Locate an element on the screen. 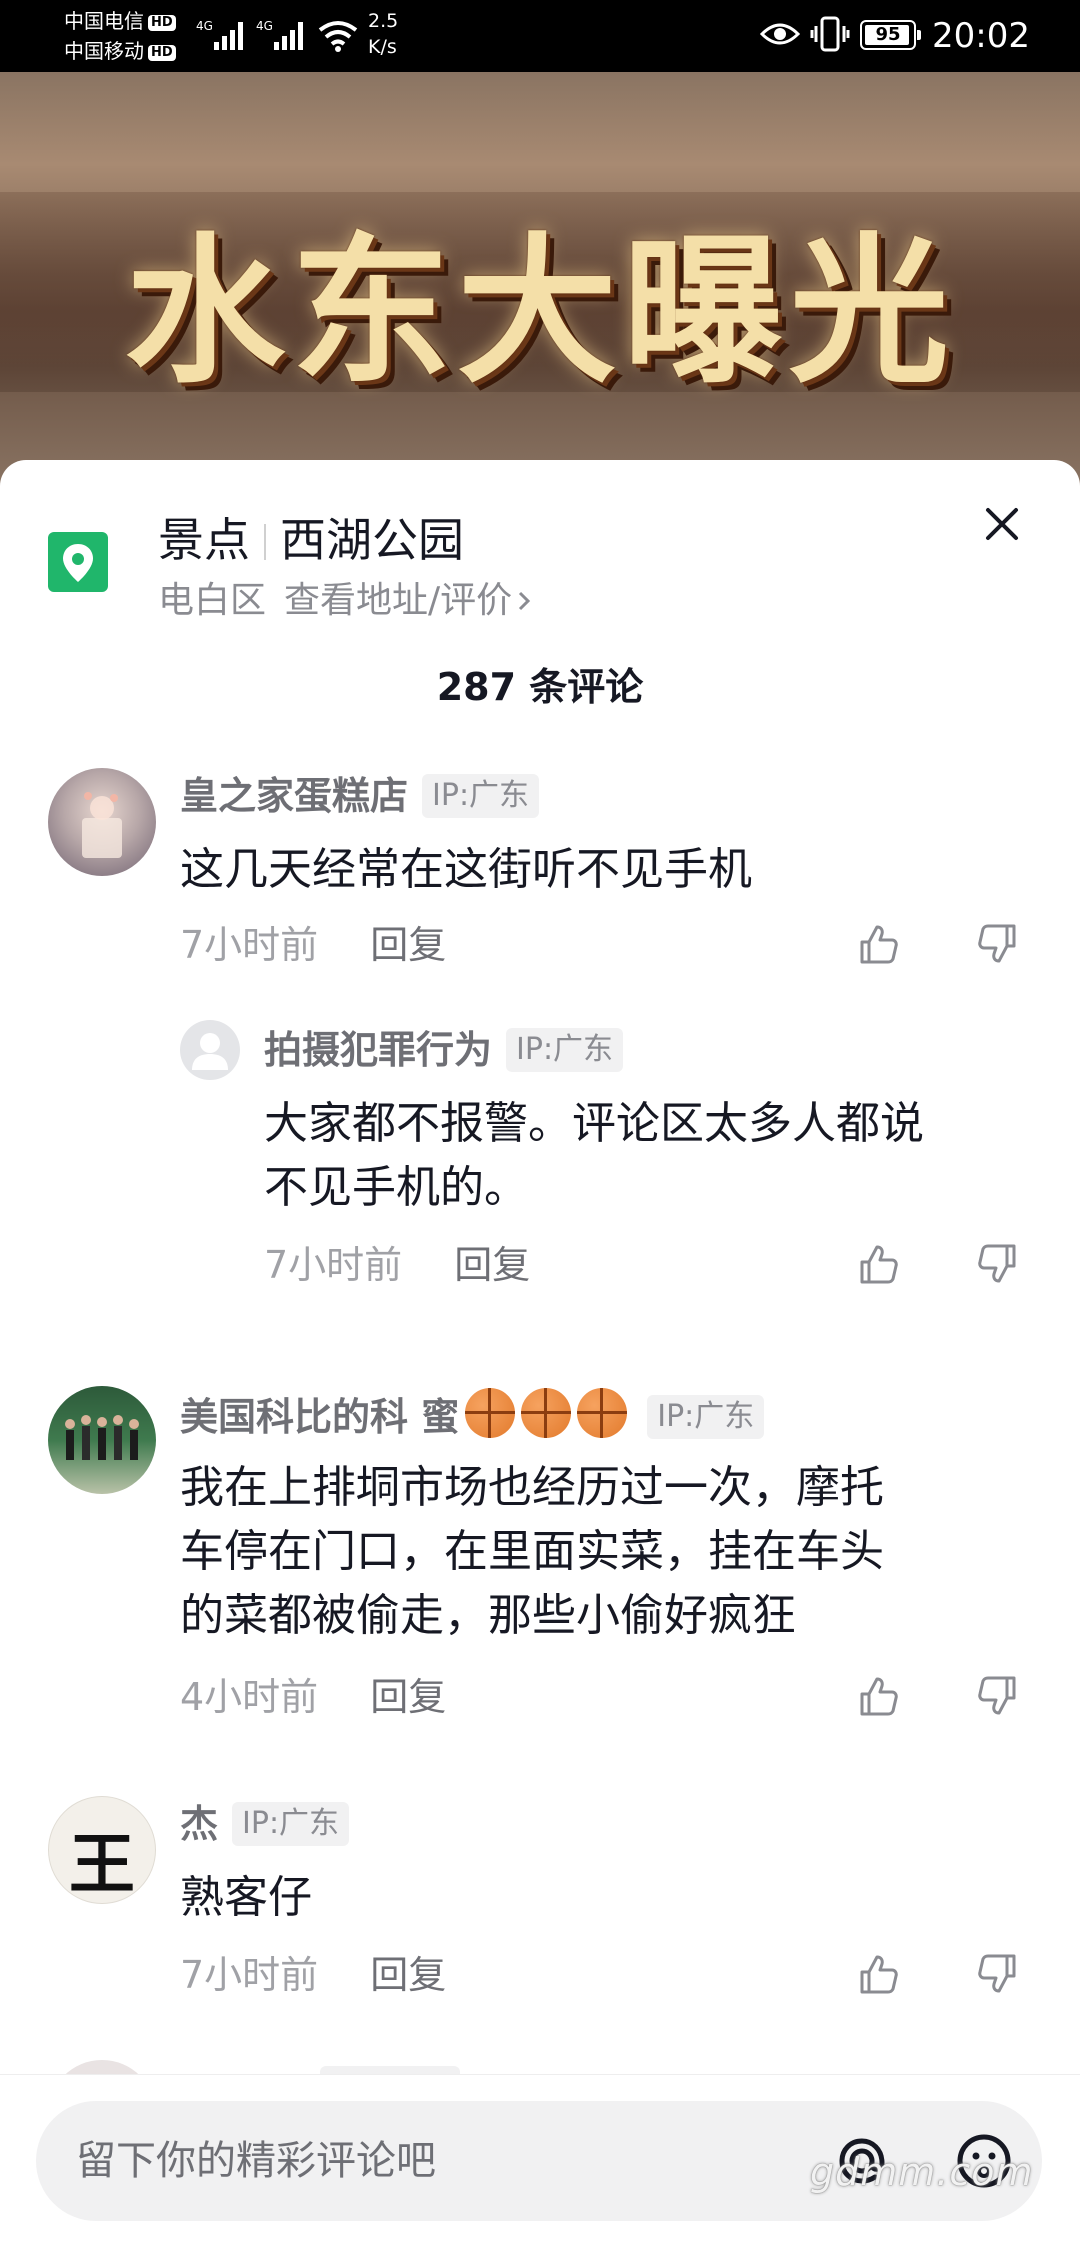  comment-meta: 4小时前 回复 is located at coordinates (313, 1697).